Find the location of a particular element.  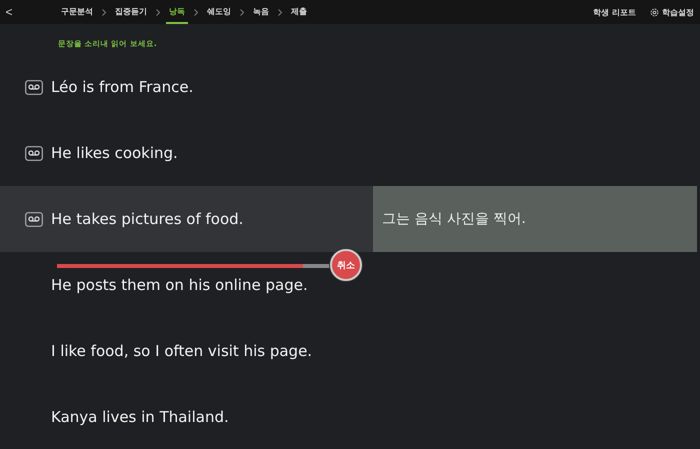

step-tab: 낭독 is located at coordinates (177, 12).